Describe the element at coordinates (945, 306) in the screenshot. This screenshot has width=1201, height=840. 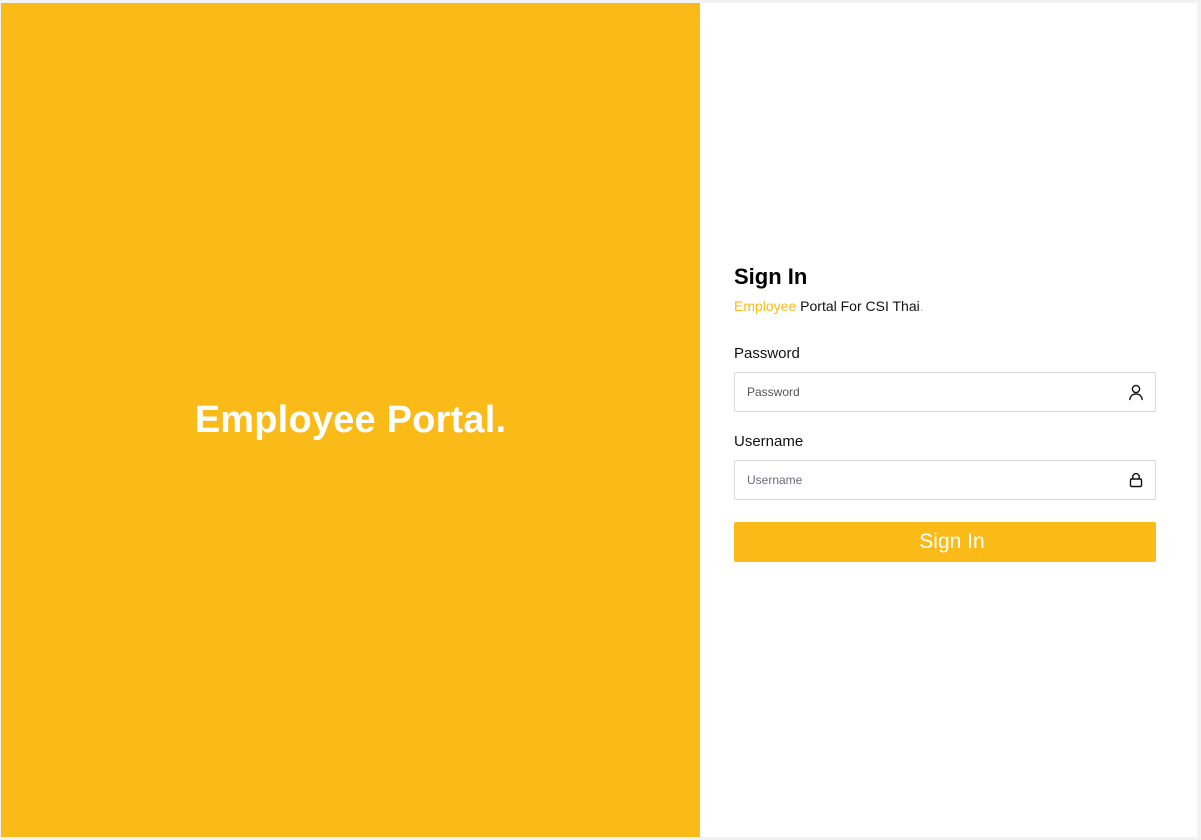
I see `form-subtitle: Employee Portal For CSI Thai.` at that location.